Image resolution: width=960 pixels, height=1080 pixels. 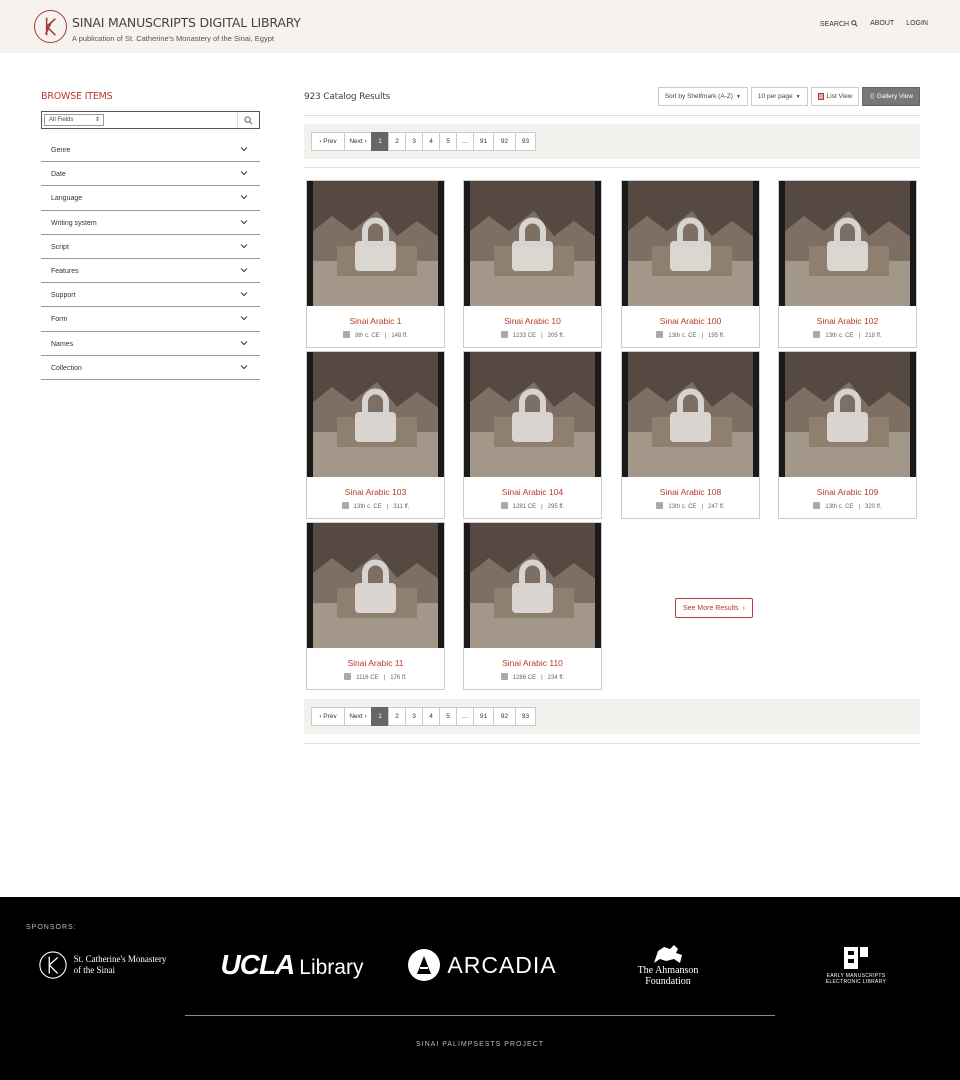 What do you see at coordinates (375, 321) in the screenshot?
I see `result-title: Sinai Arabic 1` at bounding box center [375, 321].